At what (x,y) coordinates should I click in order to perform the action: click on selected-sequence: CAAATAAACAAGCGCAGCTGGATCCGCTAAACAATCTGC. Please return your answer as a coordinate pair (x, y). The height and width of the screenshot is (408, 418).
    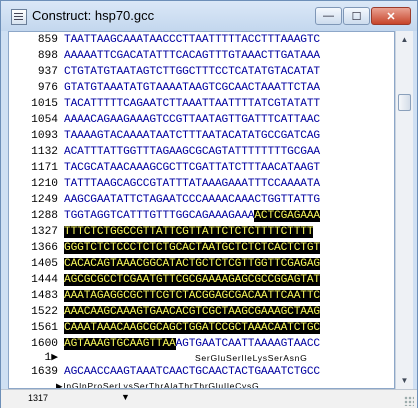
    Looking at the image, I should click on (192, 328).